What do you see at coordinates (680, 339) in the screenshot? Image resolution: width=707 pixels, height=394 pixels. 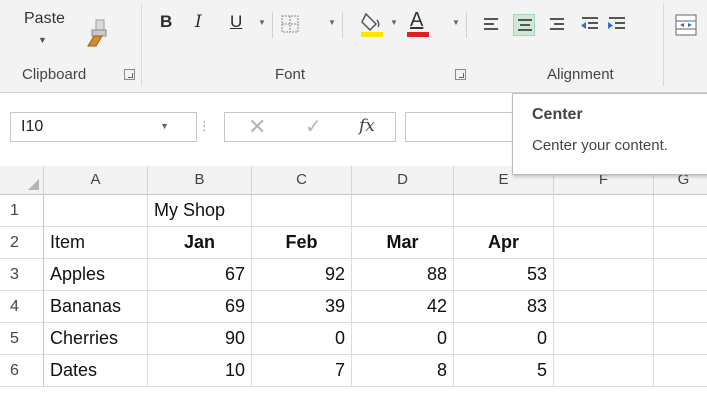 I see `cell-g5` at bounding box center [680, 339].